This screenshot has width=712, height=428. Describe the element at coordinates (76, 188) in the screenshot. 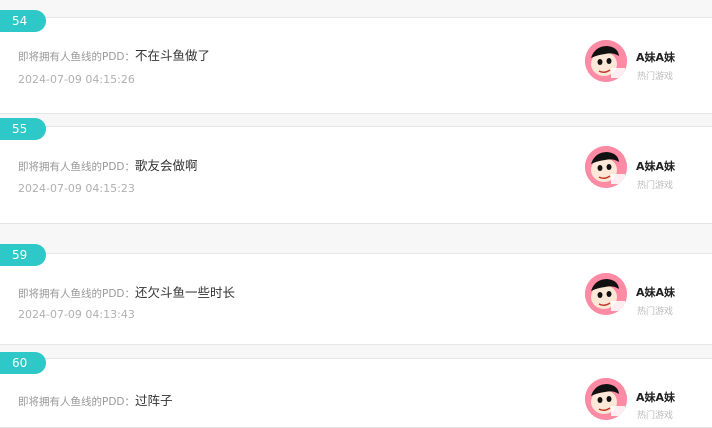

I see `comment-timestamp: 2024-07-09 04:15:23` at that location.